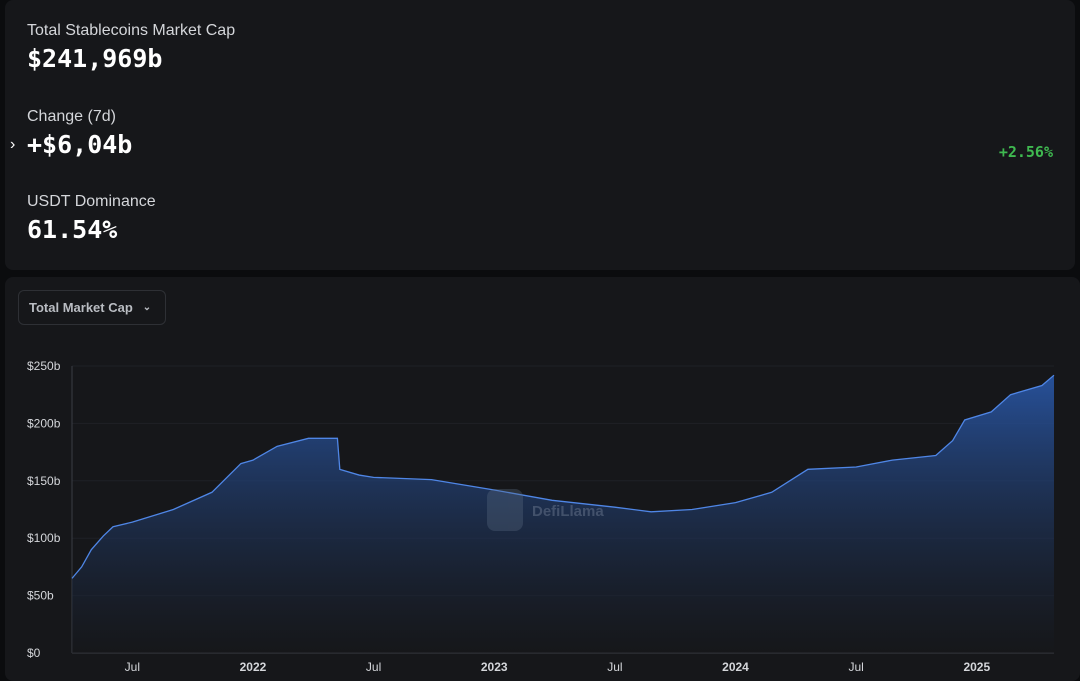 The image size is (1080, 681). I want to click on y-tick-label: $100b, so click(44, 538).